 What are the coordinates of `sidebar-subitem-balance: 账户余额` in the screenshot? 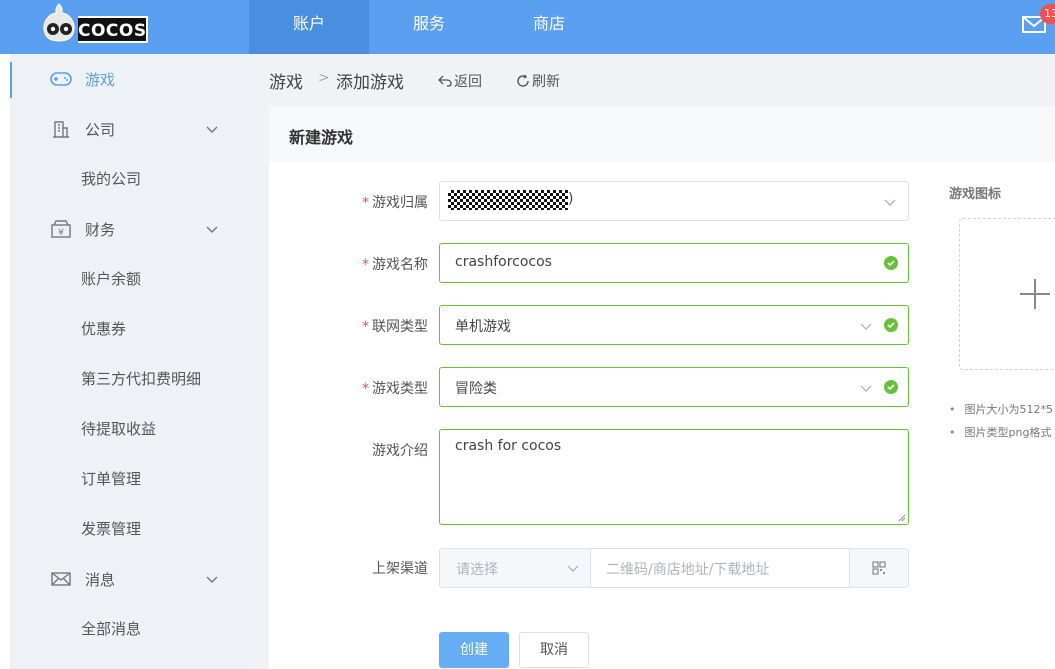 It's located at (129, 279).